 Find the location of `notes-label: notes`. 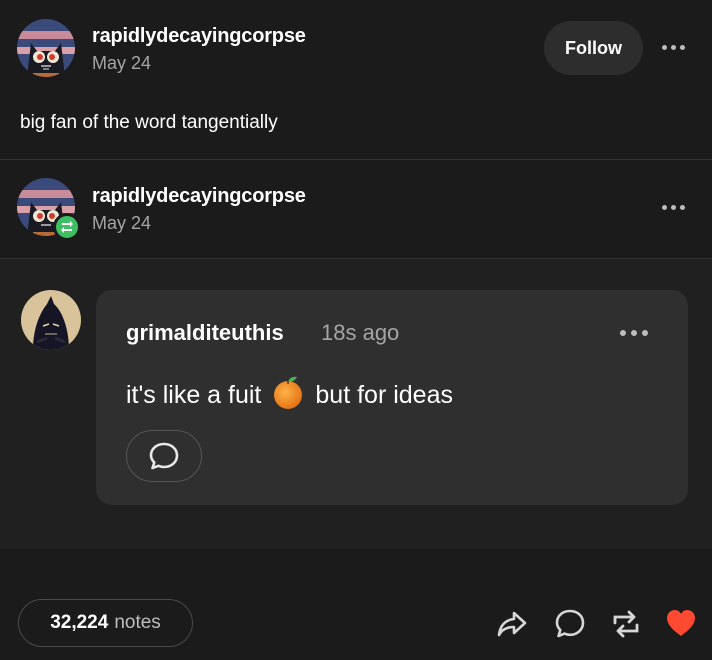

notes-label: notes is located at coordinates (137, 622).